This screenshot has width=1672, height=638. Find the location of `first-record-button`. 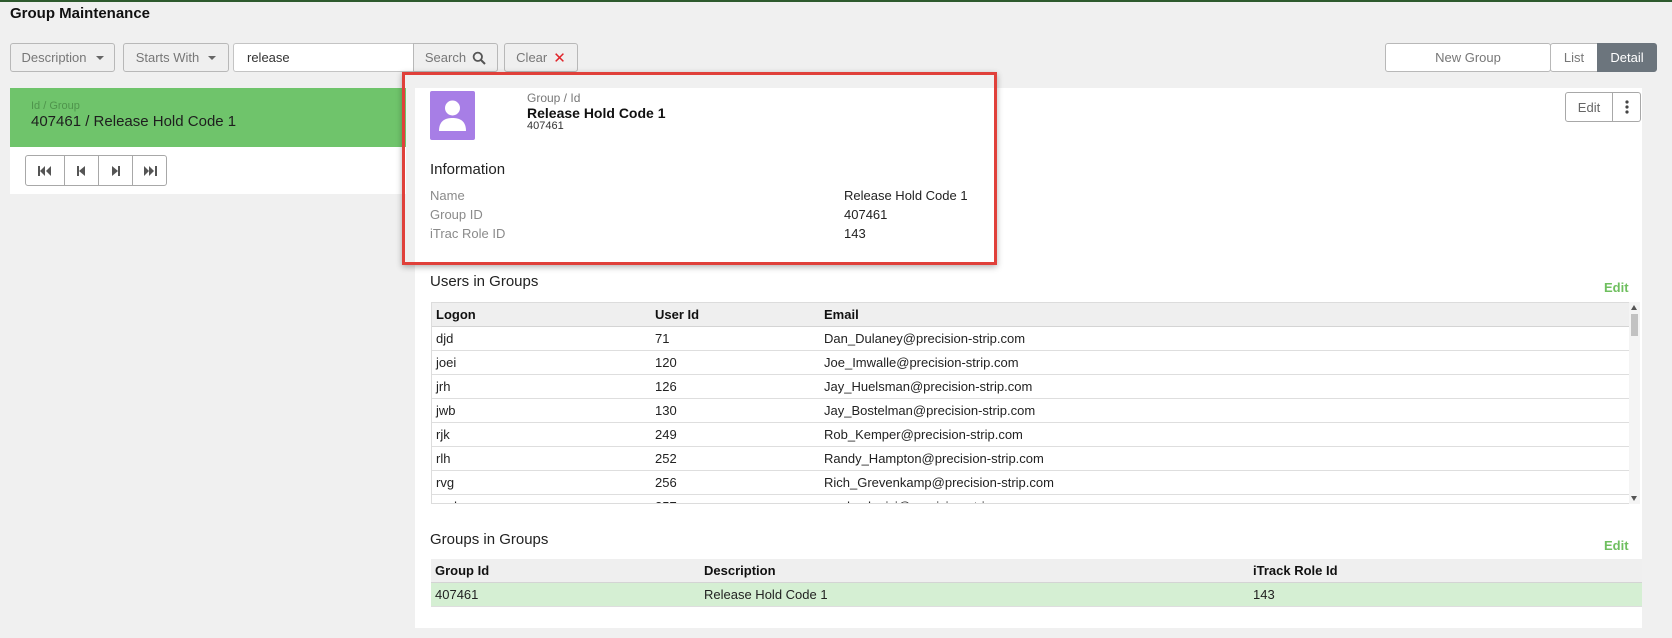

first-record-button is located at coordinates (45, 170).